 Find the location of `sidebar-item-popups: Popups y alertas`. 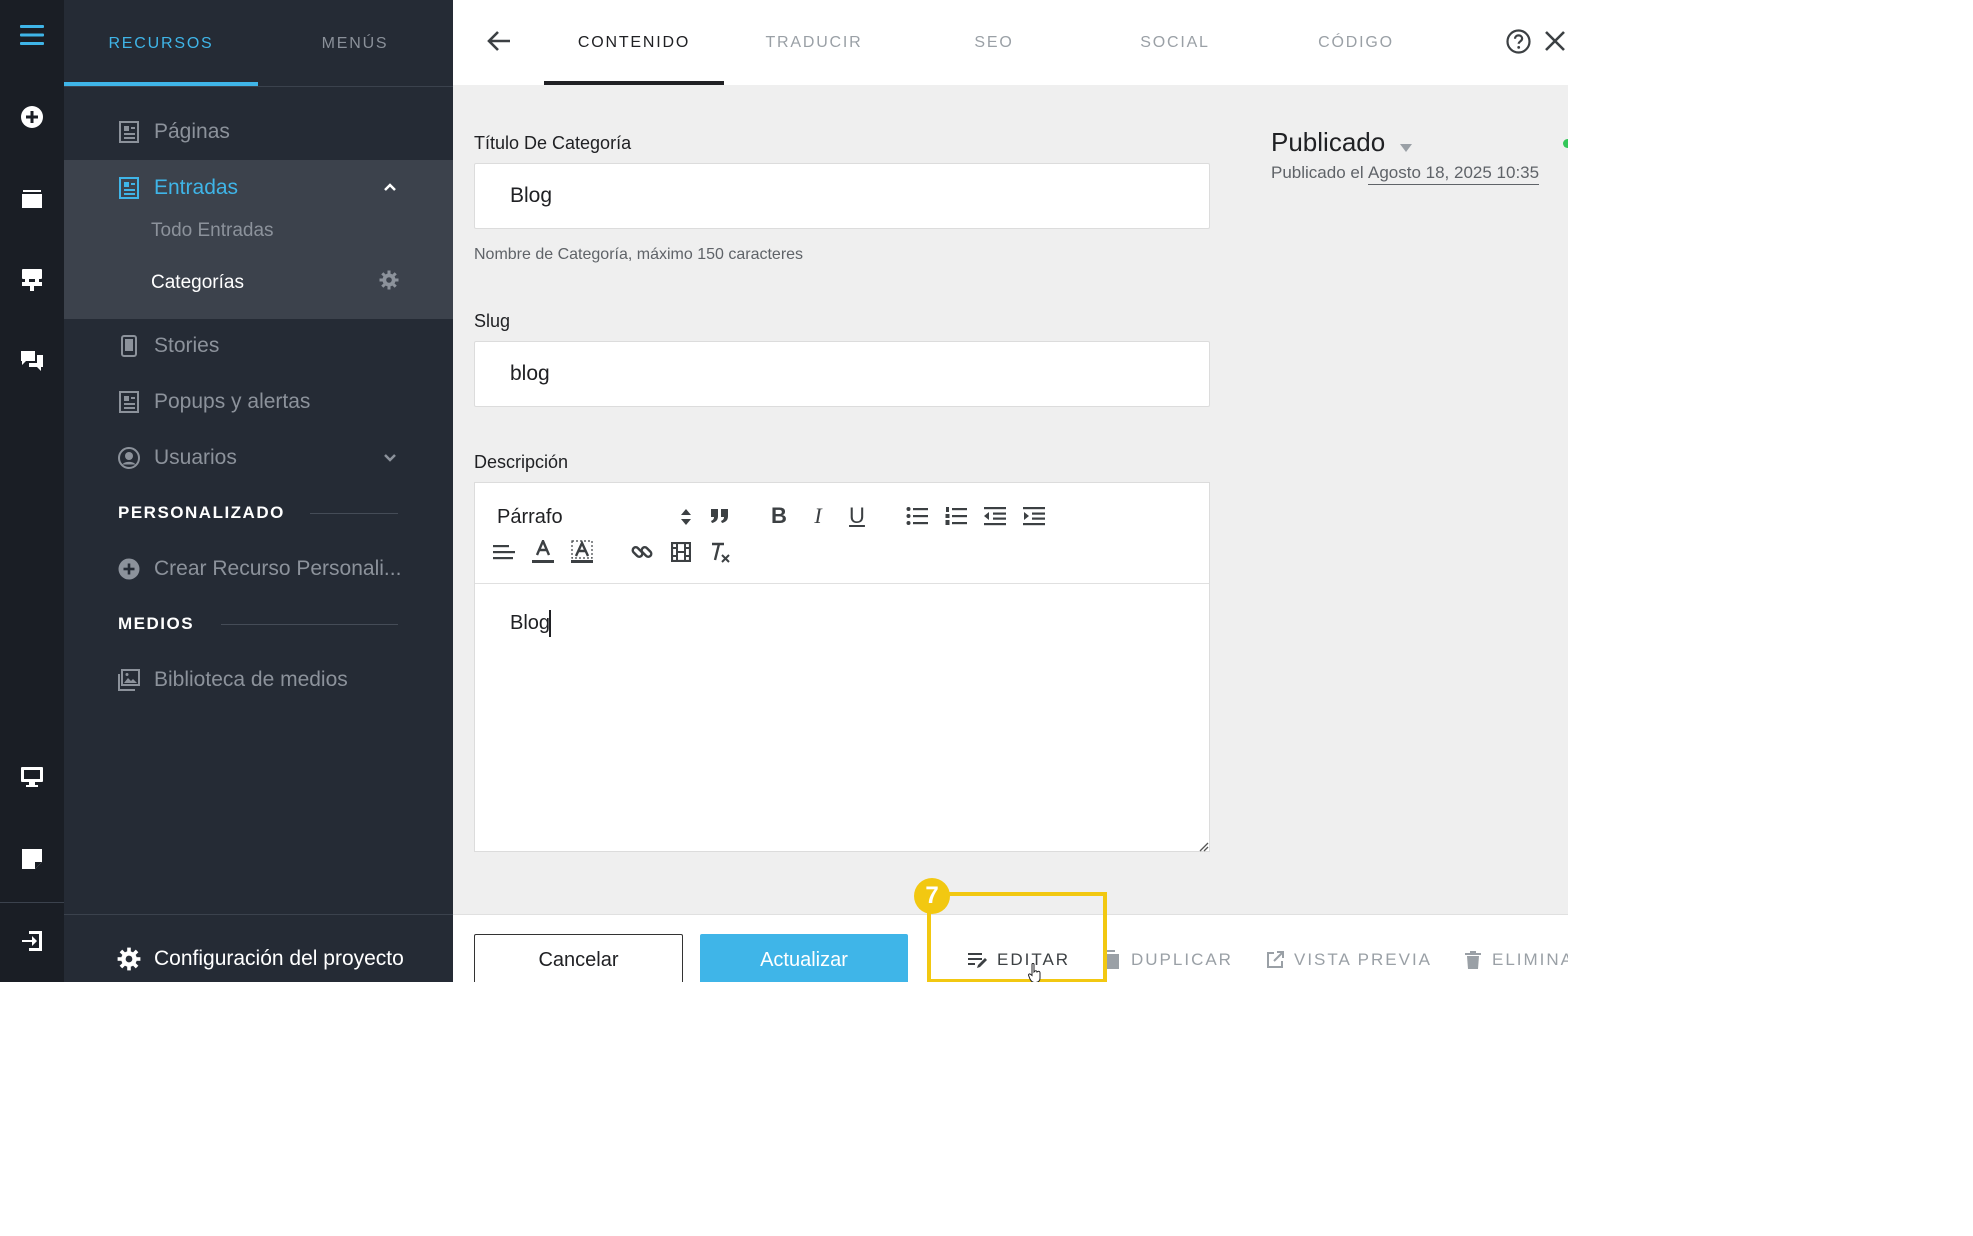

sidebar-item-popups: Popups y alertas is located at coordinates (258, 402).